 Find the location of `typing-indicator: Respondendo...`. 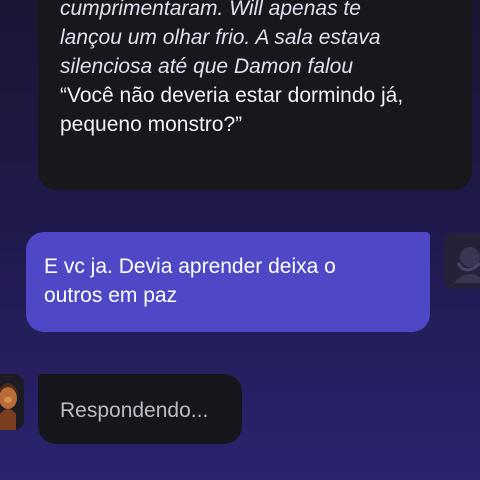

typing-indicator: Respondendo... is located at coordinates (140, 409).